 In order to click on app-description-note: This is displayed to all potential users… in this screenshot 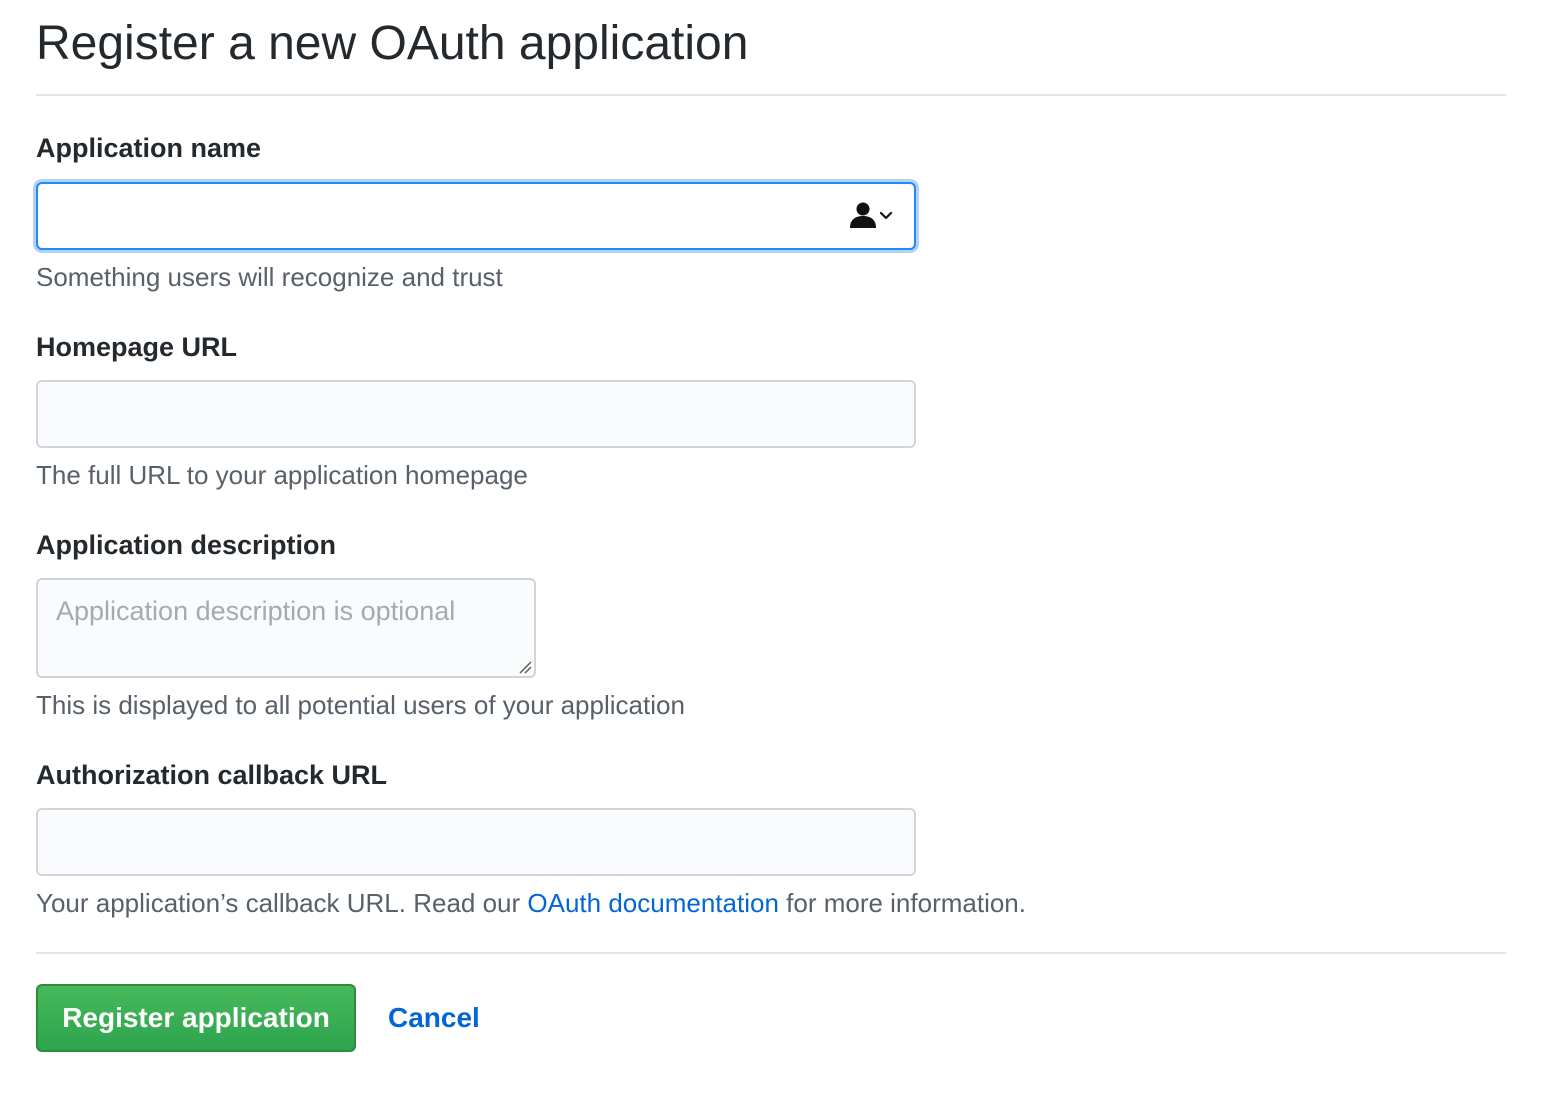, I will do `click(360, 705)`.